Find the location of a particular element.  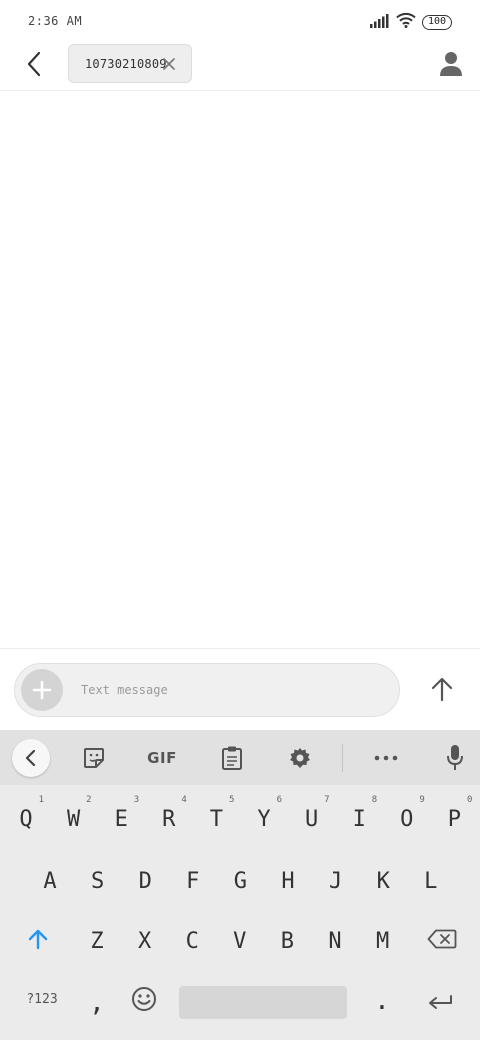

key-number-hint: 7 is located at coordinates (327, 800).